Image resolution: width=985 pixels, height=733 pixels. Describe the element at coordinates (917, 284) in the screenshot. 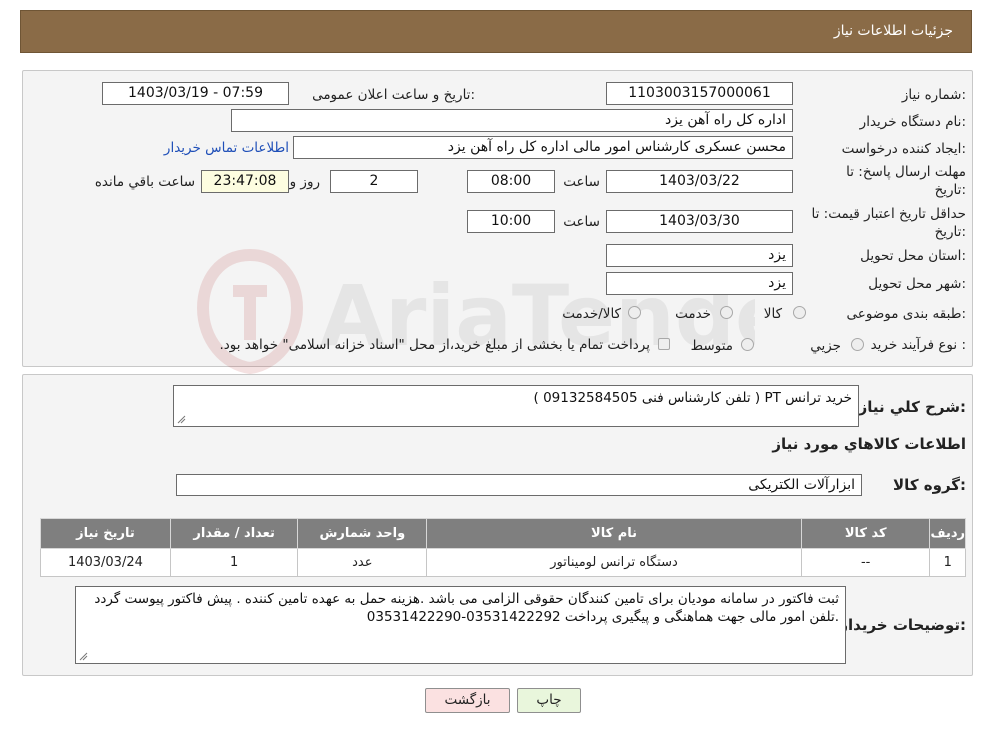

I see `city-label: شهر محل تحویل:` at that location.